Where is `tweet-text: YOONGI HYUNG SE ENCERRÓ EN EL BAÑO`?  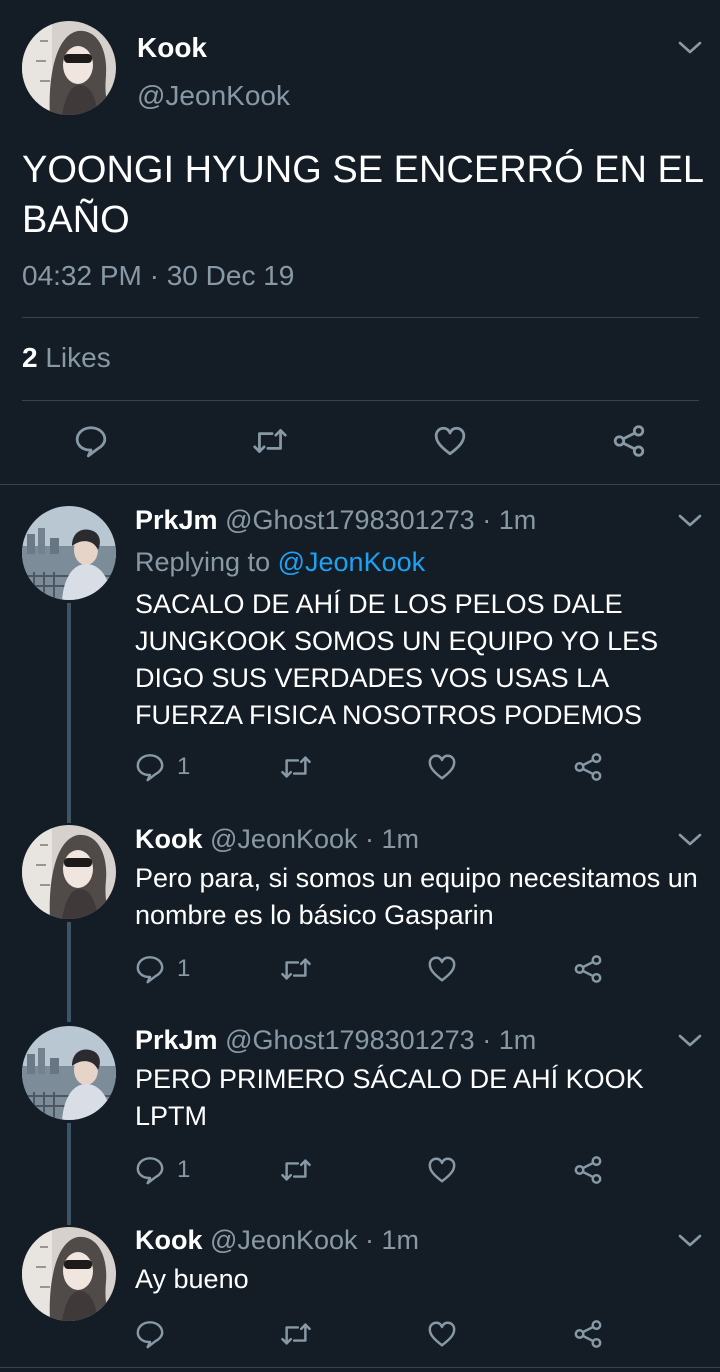 tweet-text: YOONGI HYUNG SE ENCERRÓ EN EL BAÑO is located at coordinates (362, 195).